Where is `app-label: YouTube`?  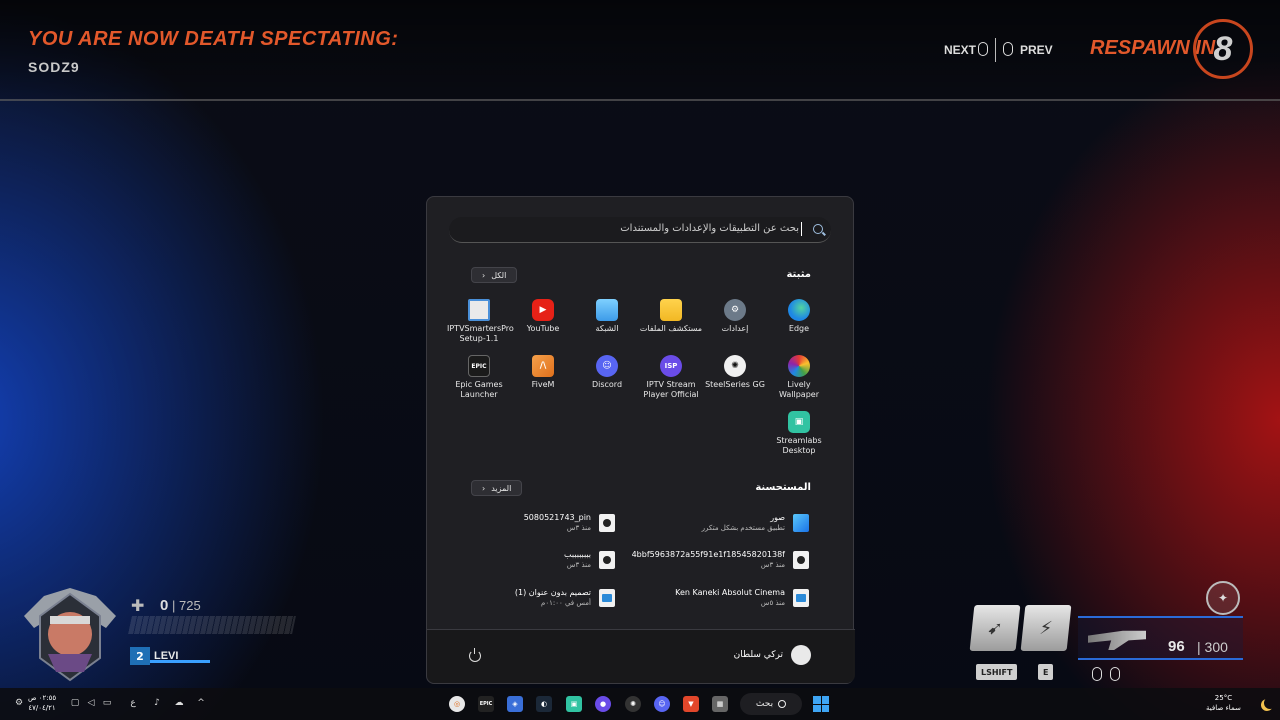
app-label: YouTube is located at coordinates (543, 328).